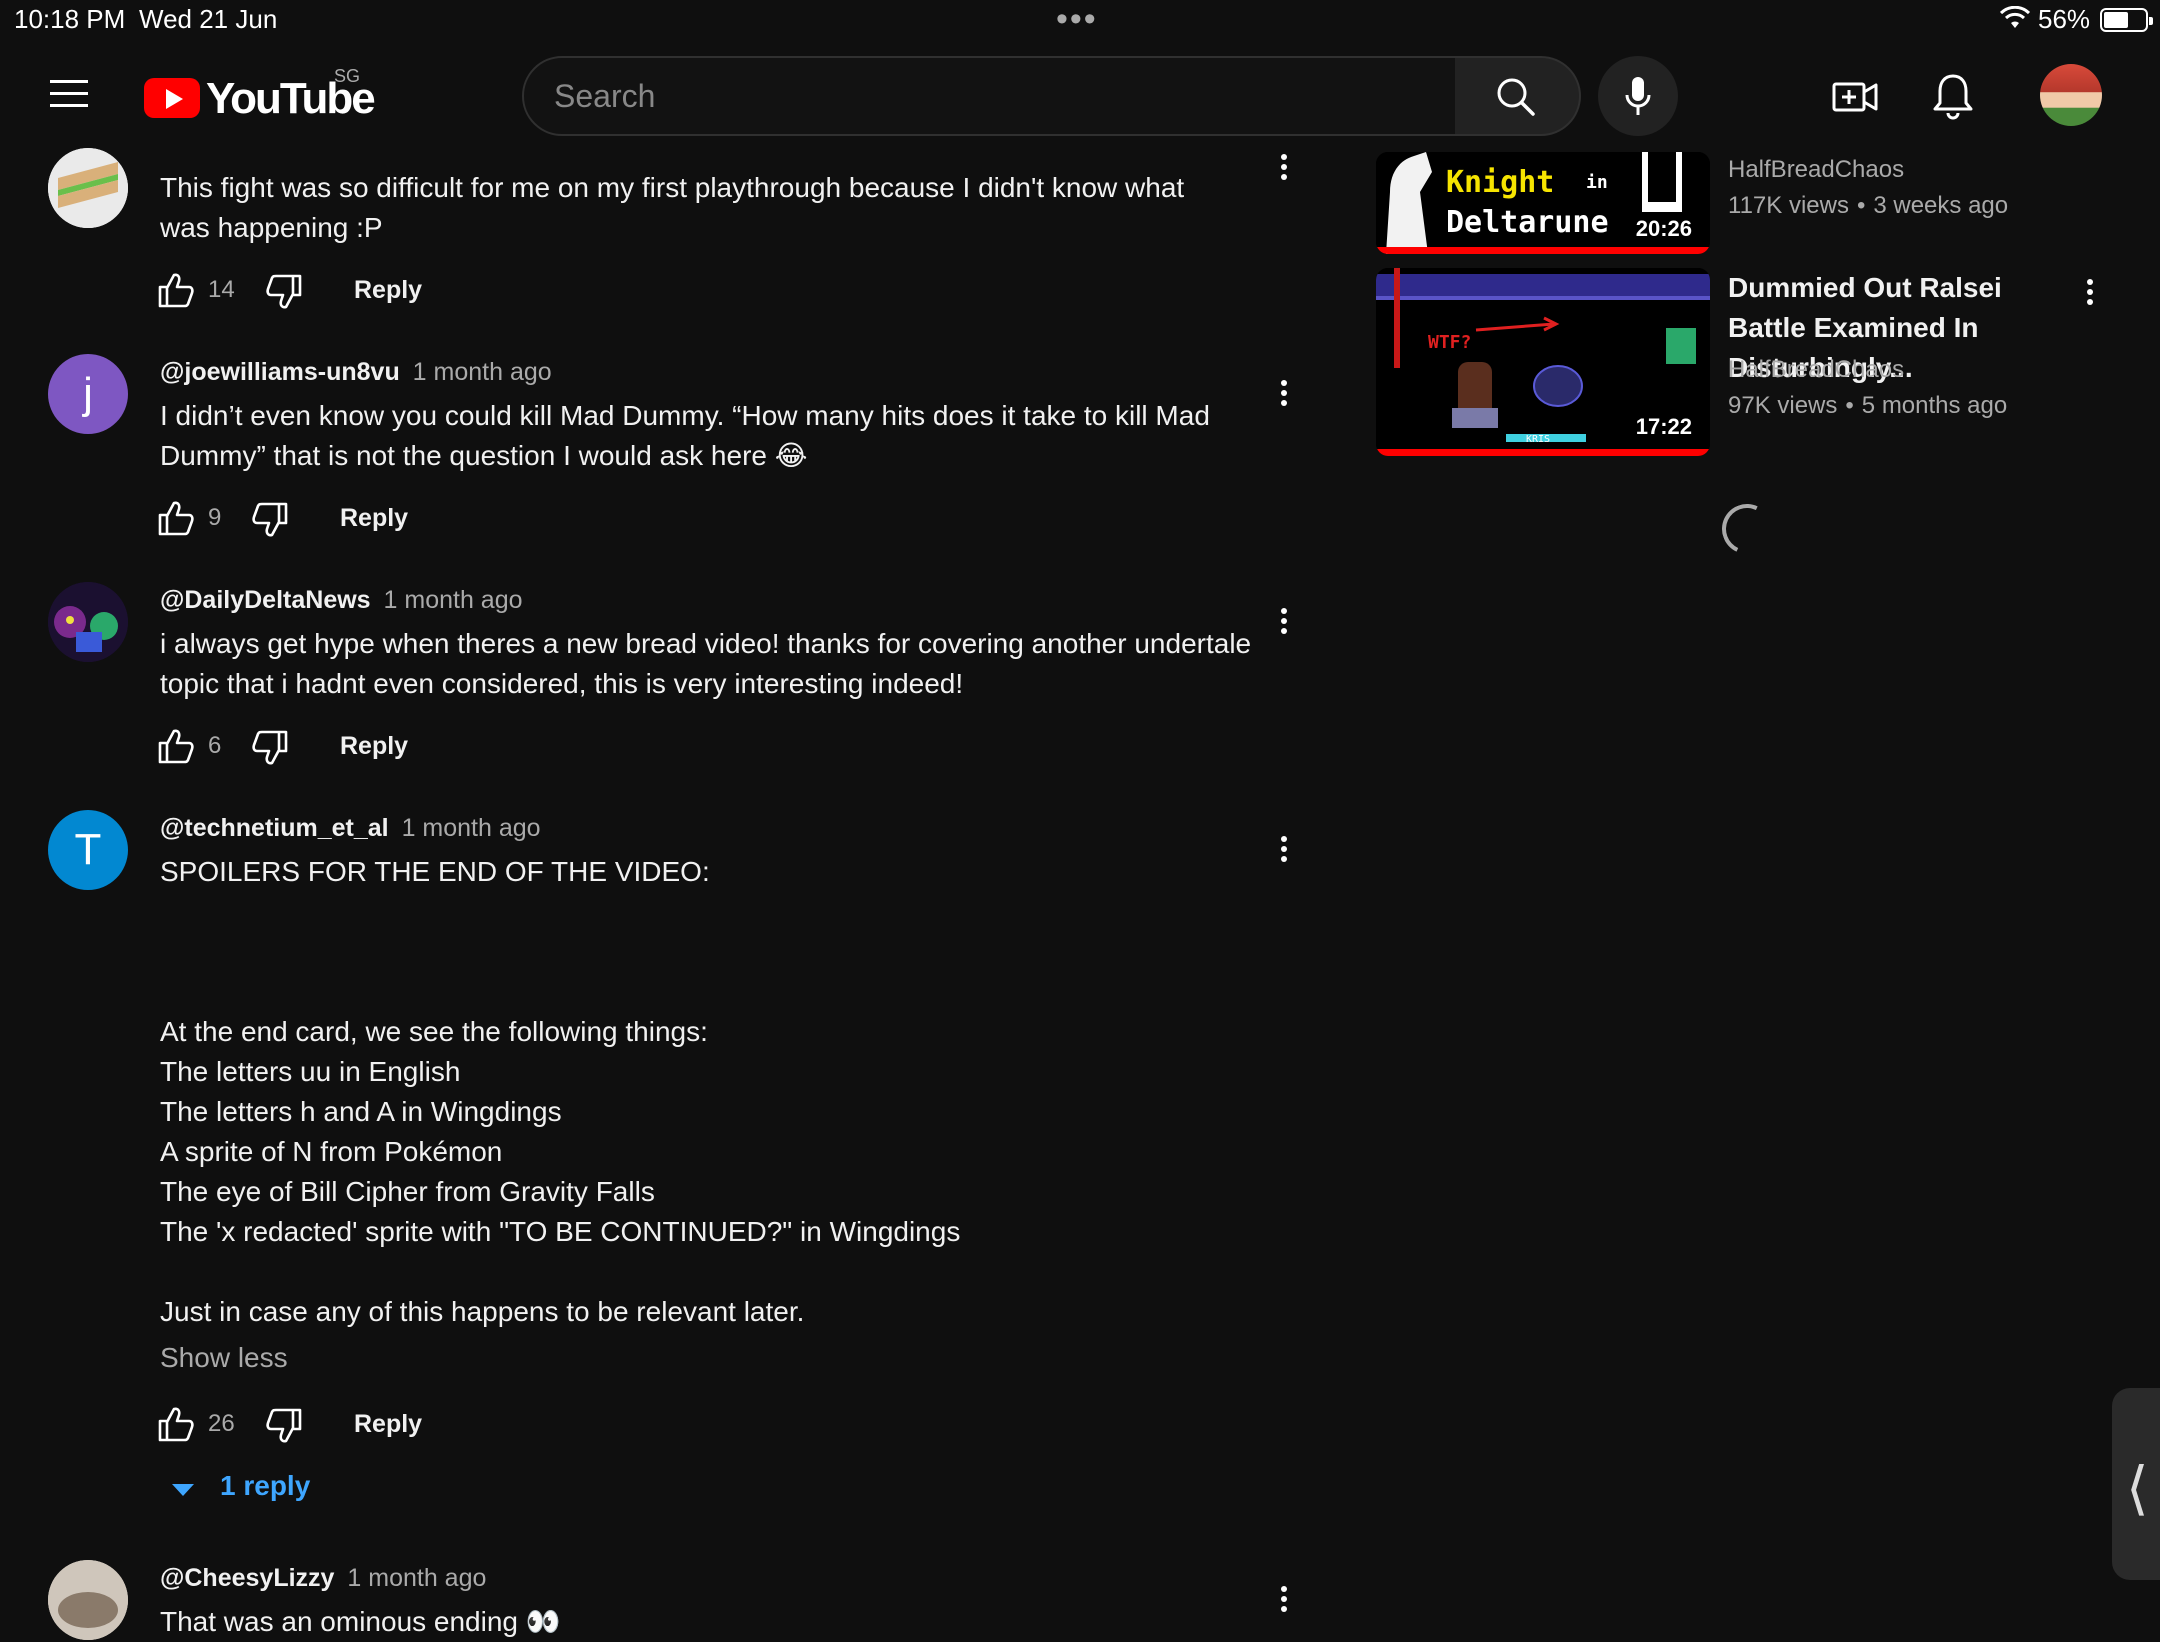  Describe the element at coordinates (215, 745) in the screenshot. I see `like-count: 6` at that location.